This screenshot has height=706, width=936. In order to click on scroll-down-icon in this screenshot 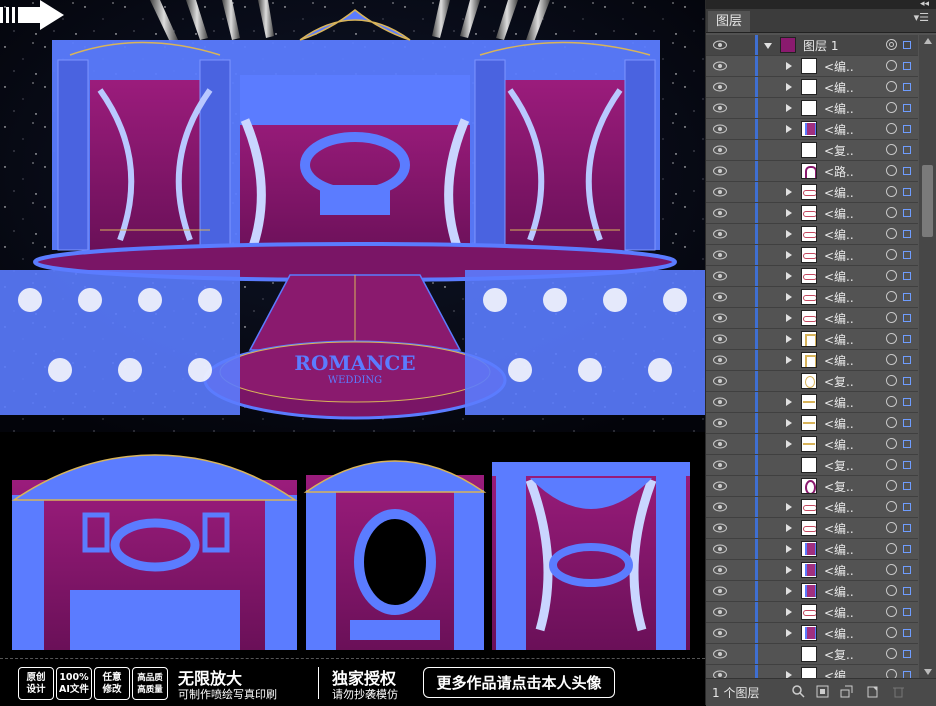, I will do `click(928, 672)`.